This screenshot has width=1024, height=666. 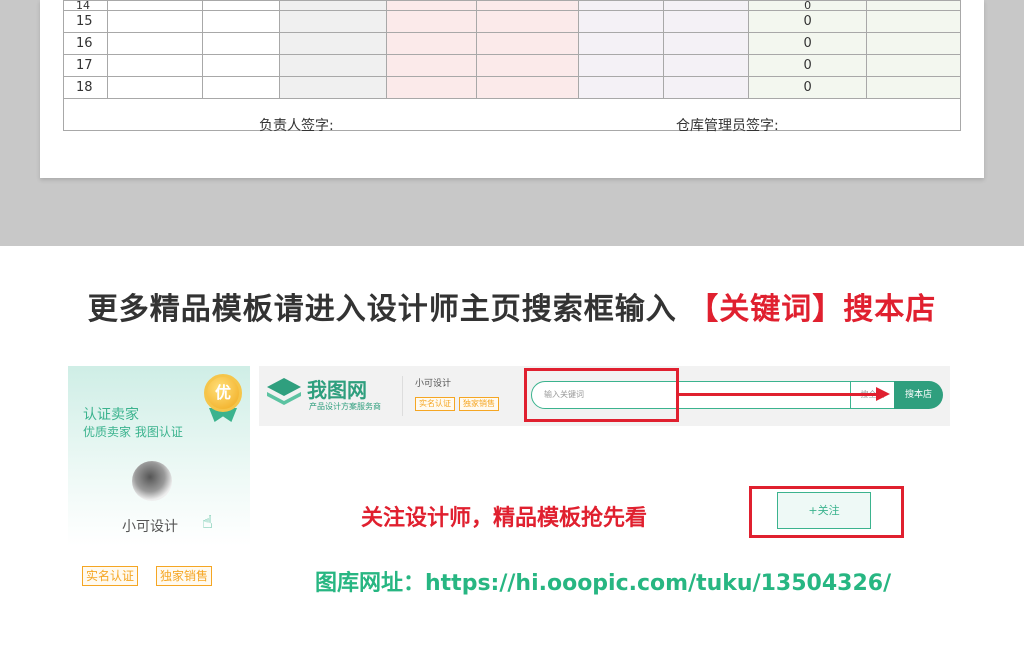 I want to click on exclusive-tag-small: 独家销售, so click(x=479, y=404).